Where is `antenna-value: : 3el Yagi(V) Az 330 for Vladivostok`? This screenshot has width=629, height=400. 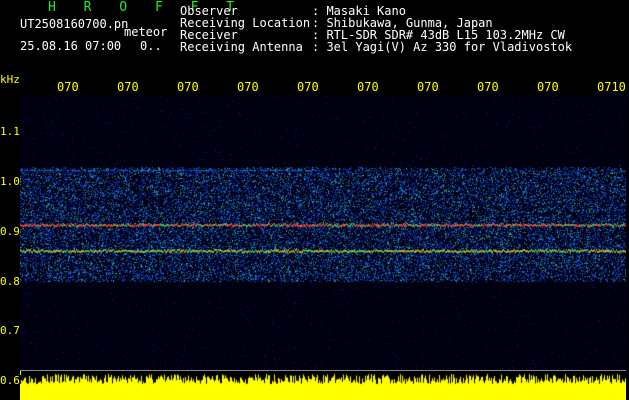
antenna-value: : 3el Yagi(V) Az 330 for Vladivostok is located at coordinates (442, 47).